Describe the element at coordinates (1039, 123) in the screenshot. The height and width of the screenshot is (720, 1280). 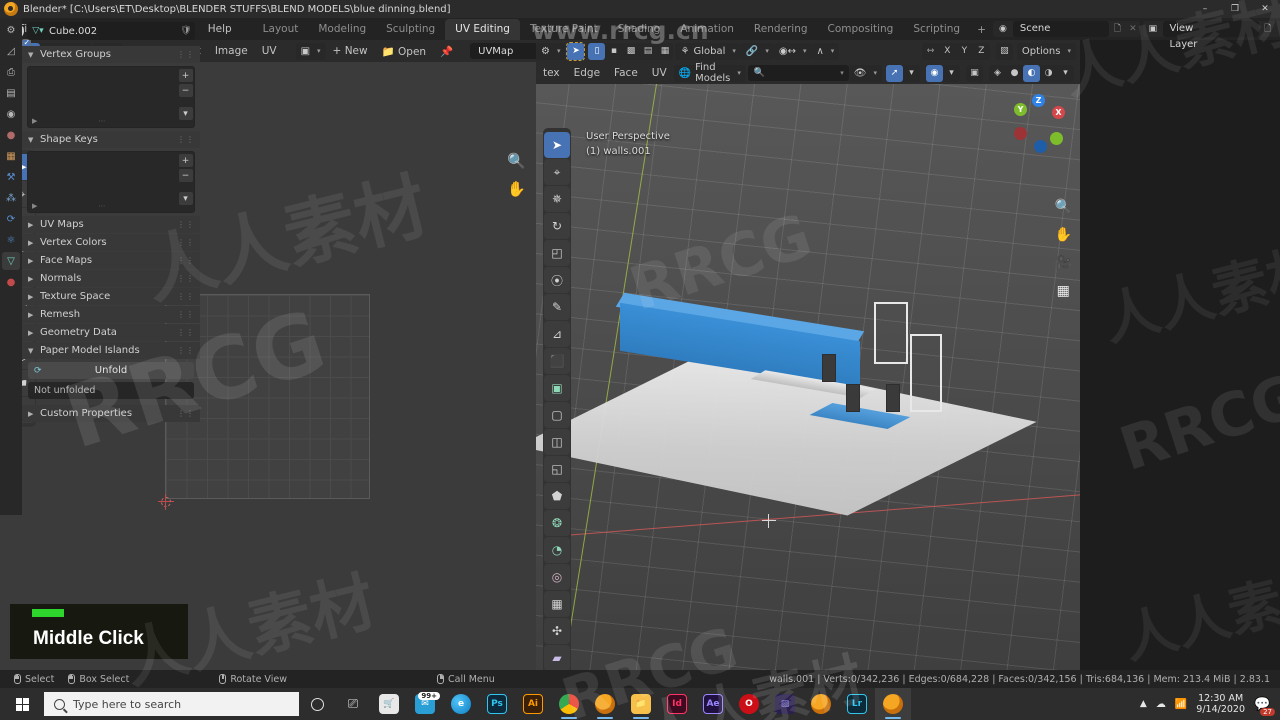
I see `viewport-axis-gizmo: Z Y X` at that location.